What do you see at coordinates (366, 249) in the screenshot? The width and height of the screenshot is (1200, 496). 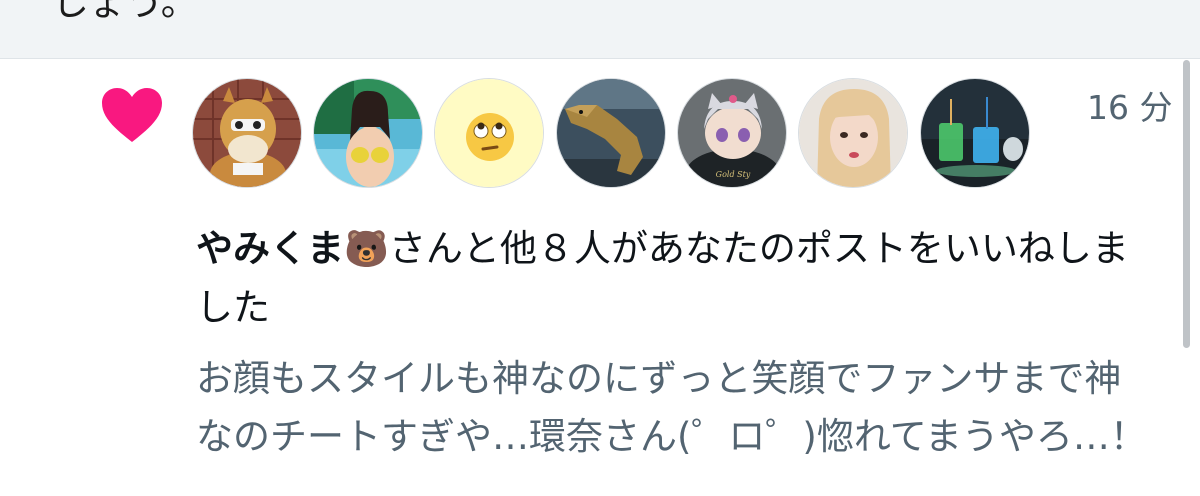 I see `bear-emoji-icon: 🐻` at bounding box center [366, 249].